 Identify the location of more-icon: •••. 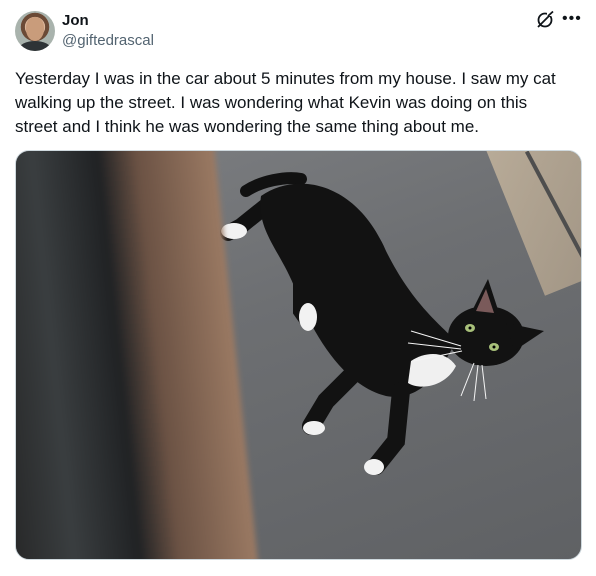
(572, 19).